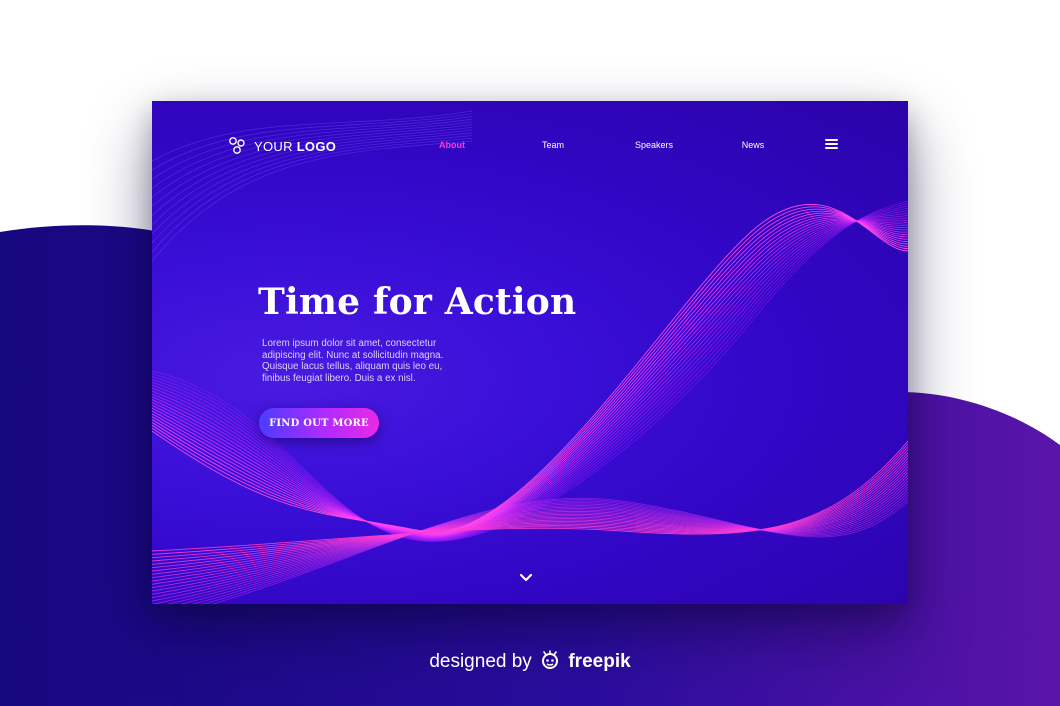  Describe the element at coordinates (550, 659) in the screenshot. I see `freepik-mascot-icon` at that location.